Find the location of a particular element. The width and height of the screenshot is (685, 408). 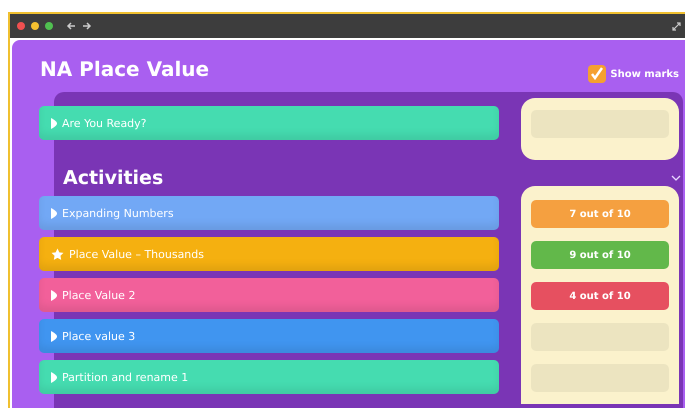

score-badge: 7 out of 10 is located at coordinates (600, 214).